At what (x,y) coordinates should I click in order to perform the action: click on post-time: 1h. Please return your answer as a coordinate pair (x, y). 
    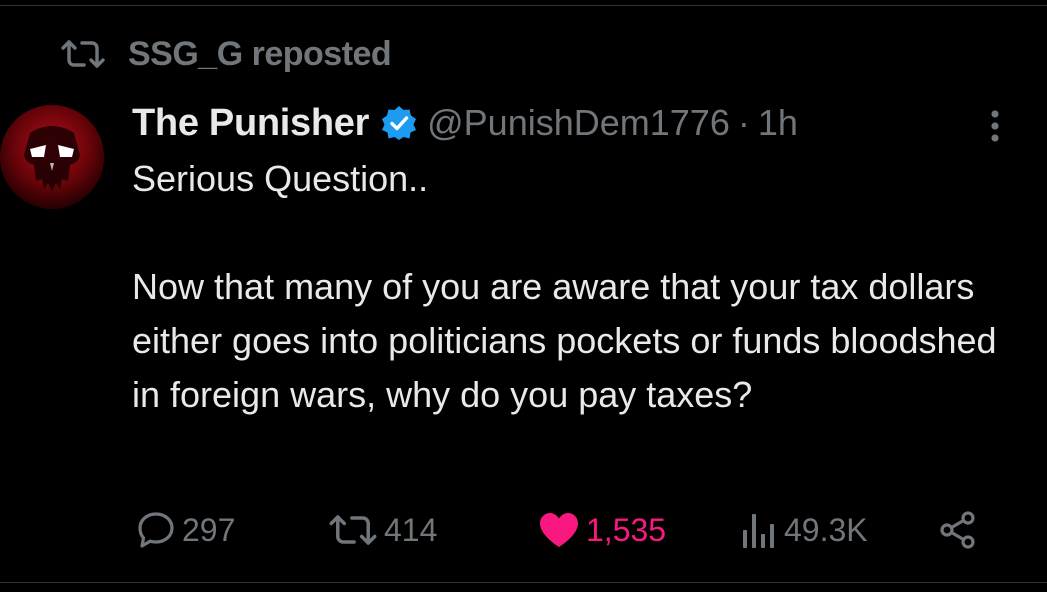
    Looking at the image, I should click on (778, 123).